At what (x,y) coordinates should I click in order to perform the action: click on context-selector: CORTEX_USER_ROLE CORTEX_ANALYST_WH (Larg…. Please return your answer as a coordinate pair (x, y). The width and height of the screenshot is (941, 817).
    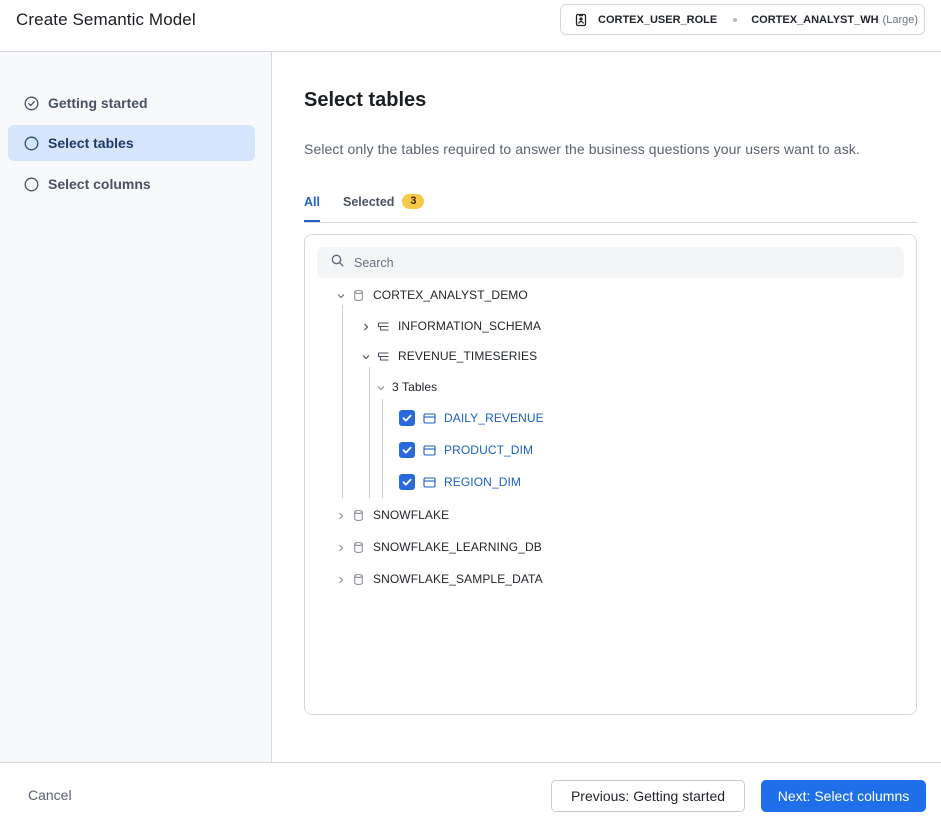
    Looking at the image, I should click on (742, 19).